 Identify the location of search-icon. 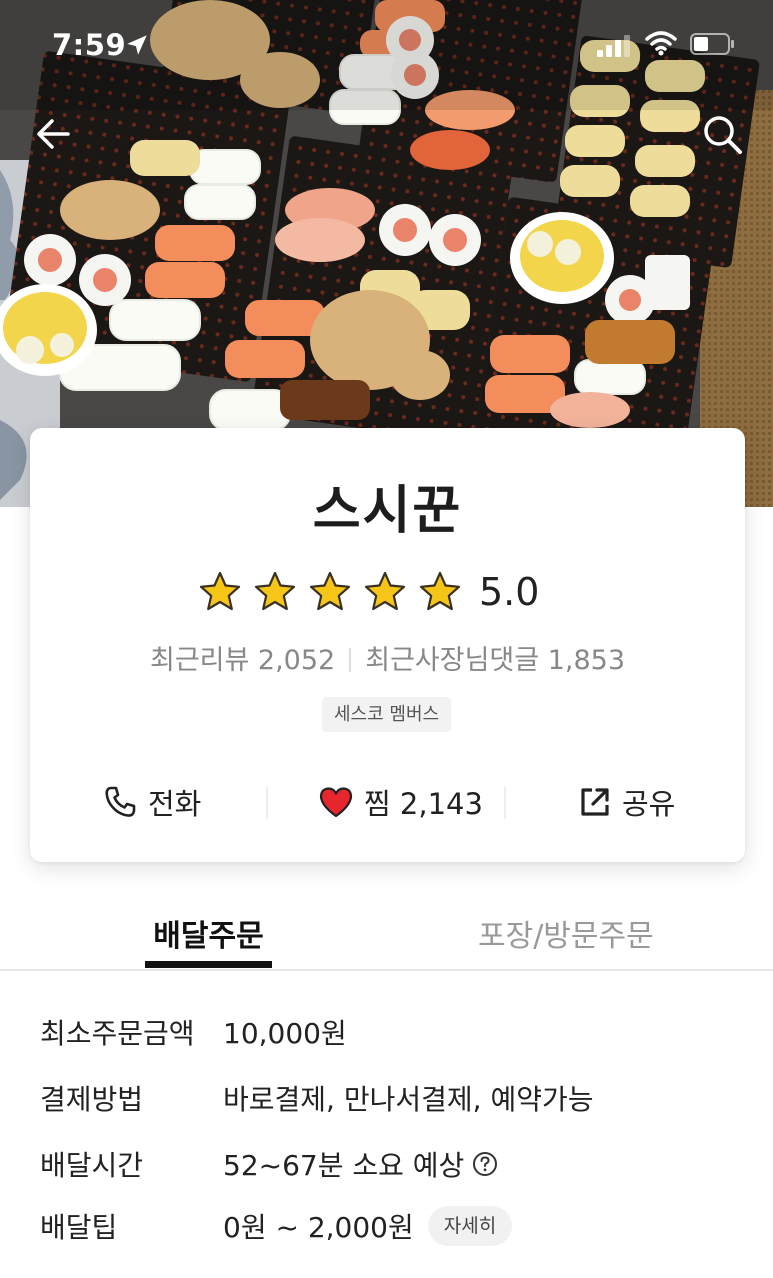
(723, 135).